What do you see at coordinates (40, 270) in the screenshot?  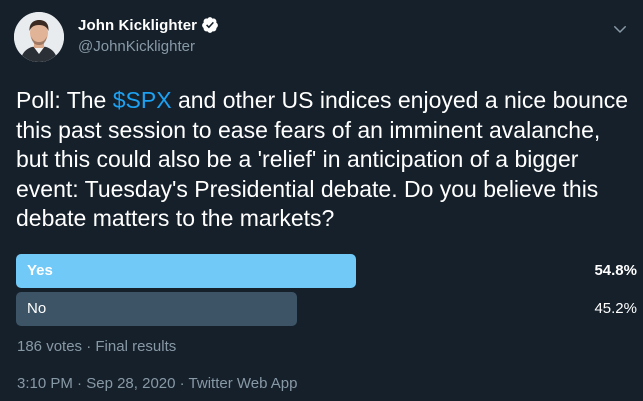 I see `poll-label-yes: Yes` at bounding box center [40, 270].